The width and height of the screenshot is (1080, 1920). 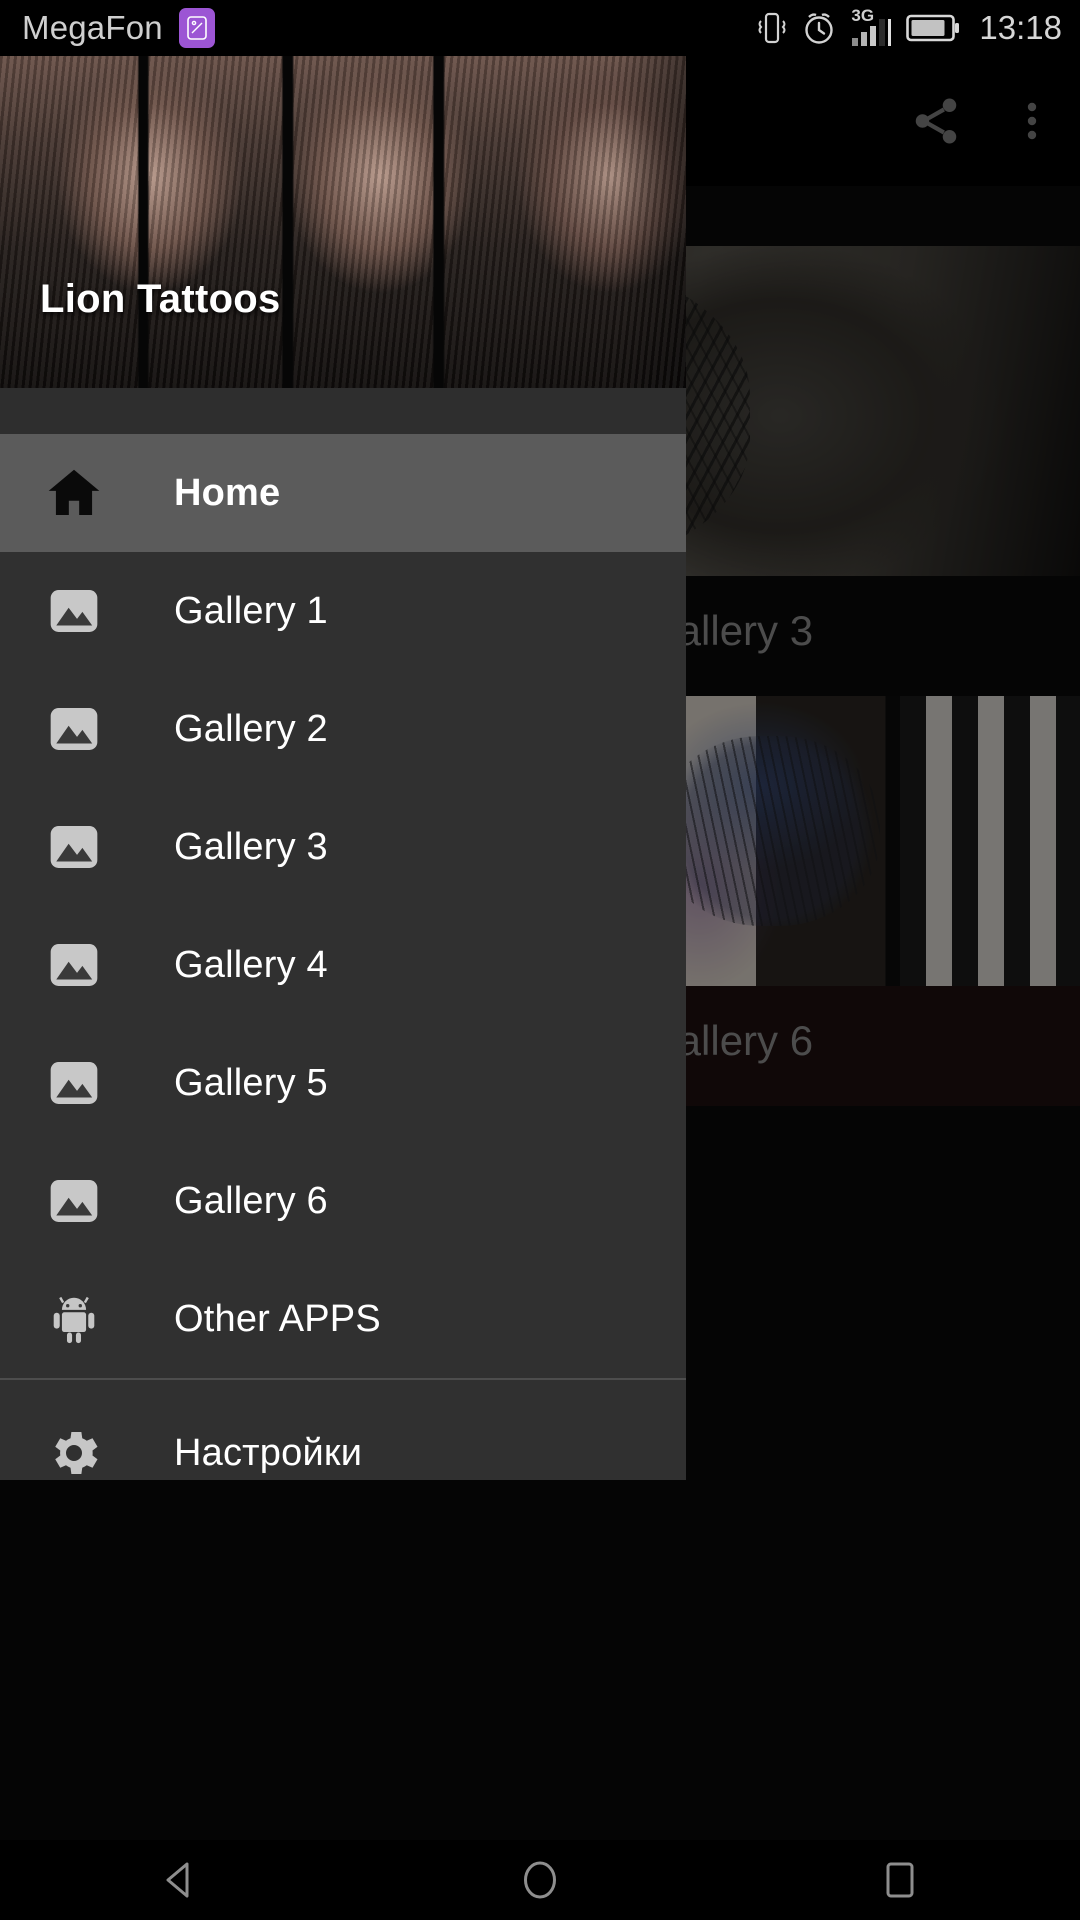 I want to click on drawer-item-home: Home, so click(x=343, y=493).